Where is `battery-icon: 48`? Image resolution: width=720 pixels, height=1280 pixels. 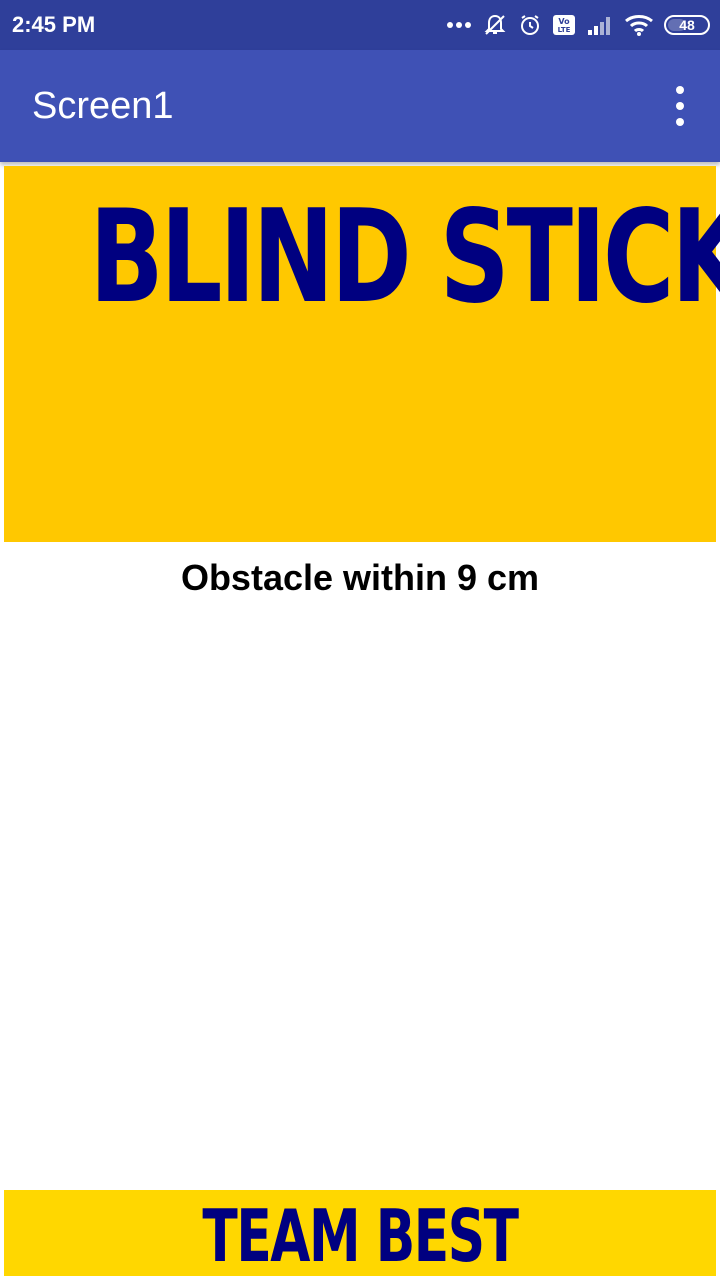 battery-icon: 48 is located at coordinates (687, 25).